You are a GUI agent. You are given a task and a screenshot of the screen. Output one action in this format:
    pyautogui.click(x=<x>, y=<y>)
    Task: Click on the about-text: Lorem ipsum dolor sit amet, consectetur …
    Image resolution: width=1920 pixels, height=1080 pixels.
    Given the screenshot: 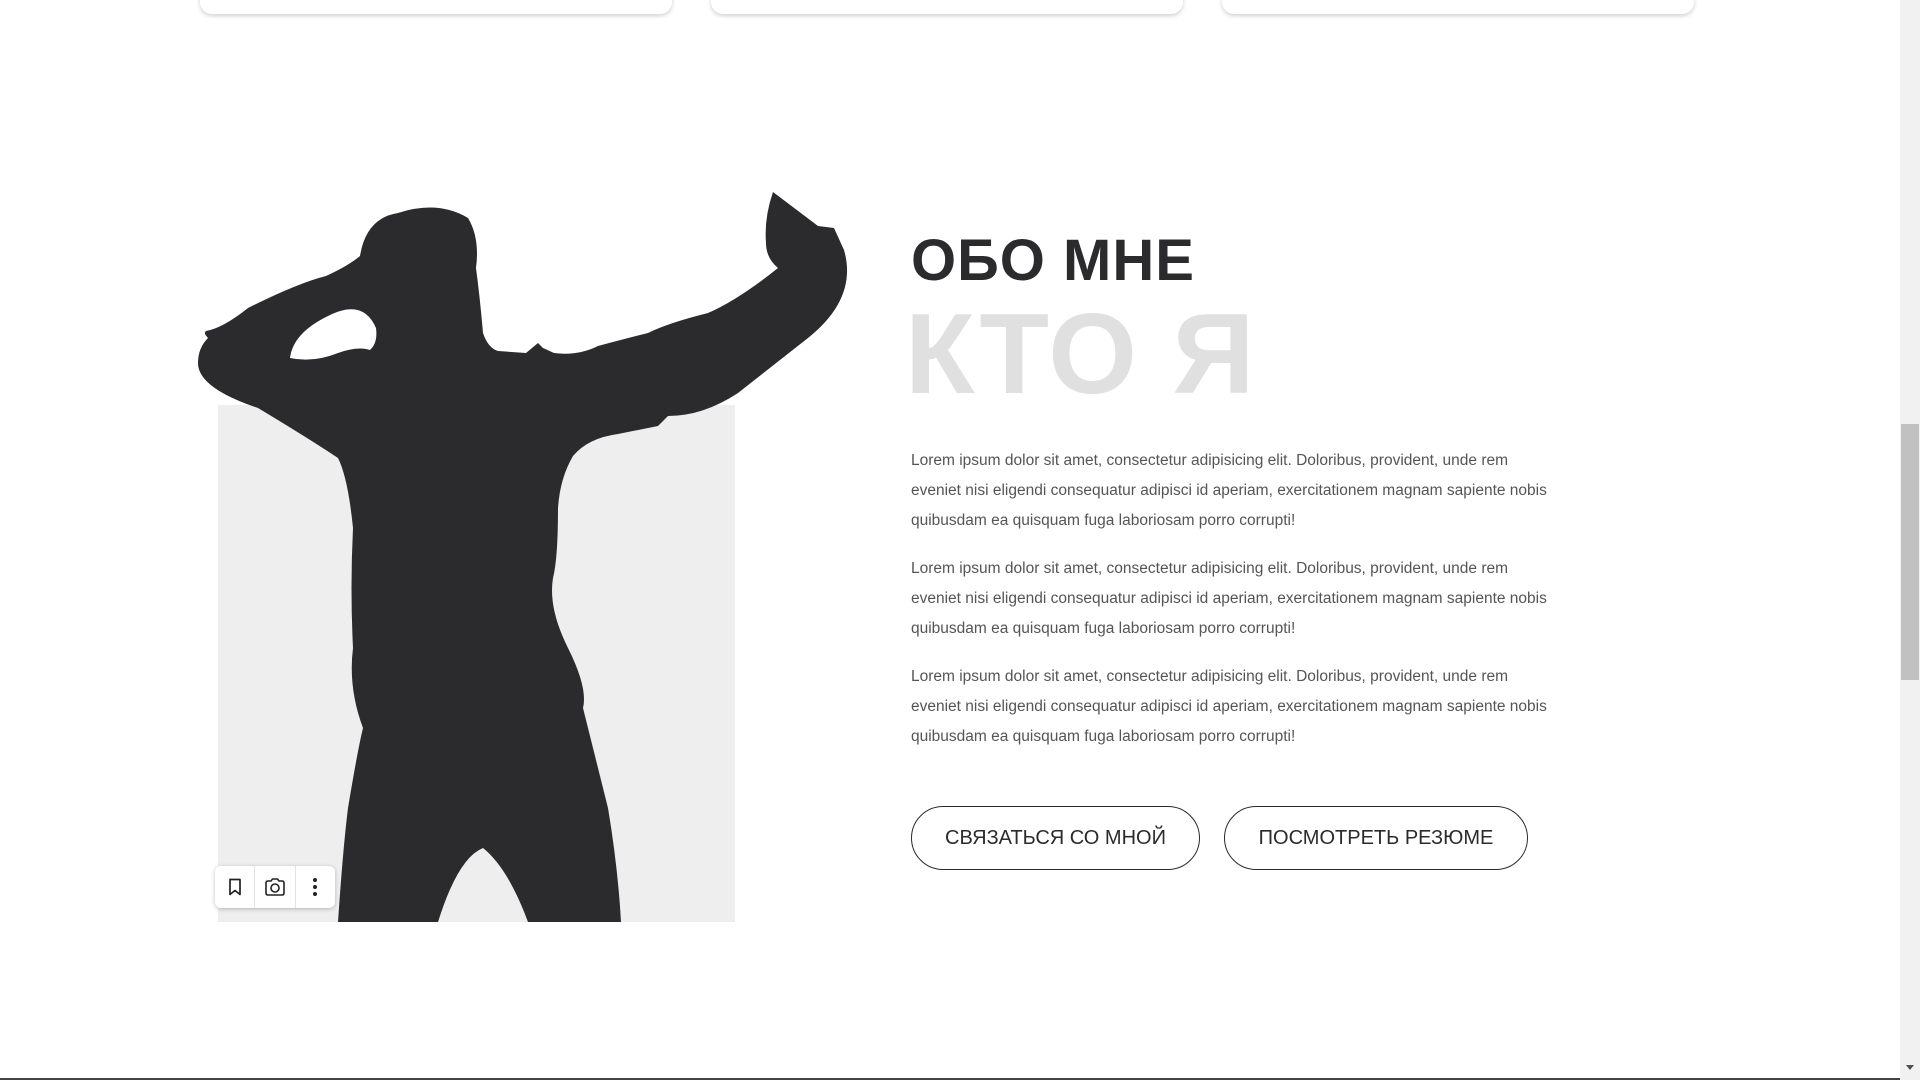 What is the action you would take?
    pyautogui.click(x=1236, y=608)
    